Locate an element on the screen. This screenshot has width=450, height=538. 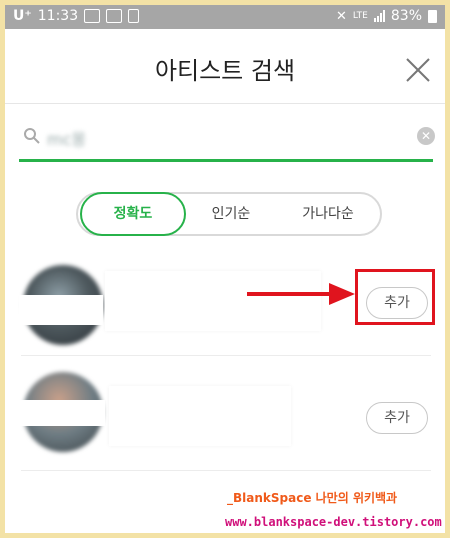
search-underline is located at coordinates (226, 160).